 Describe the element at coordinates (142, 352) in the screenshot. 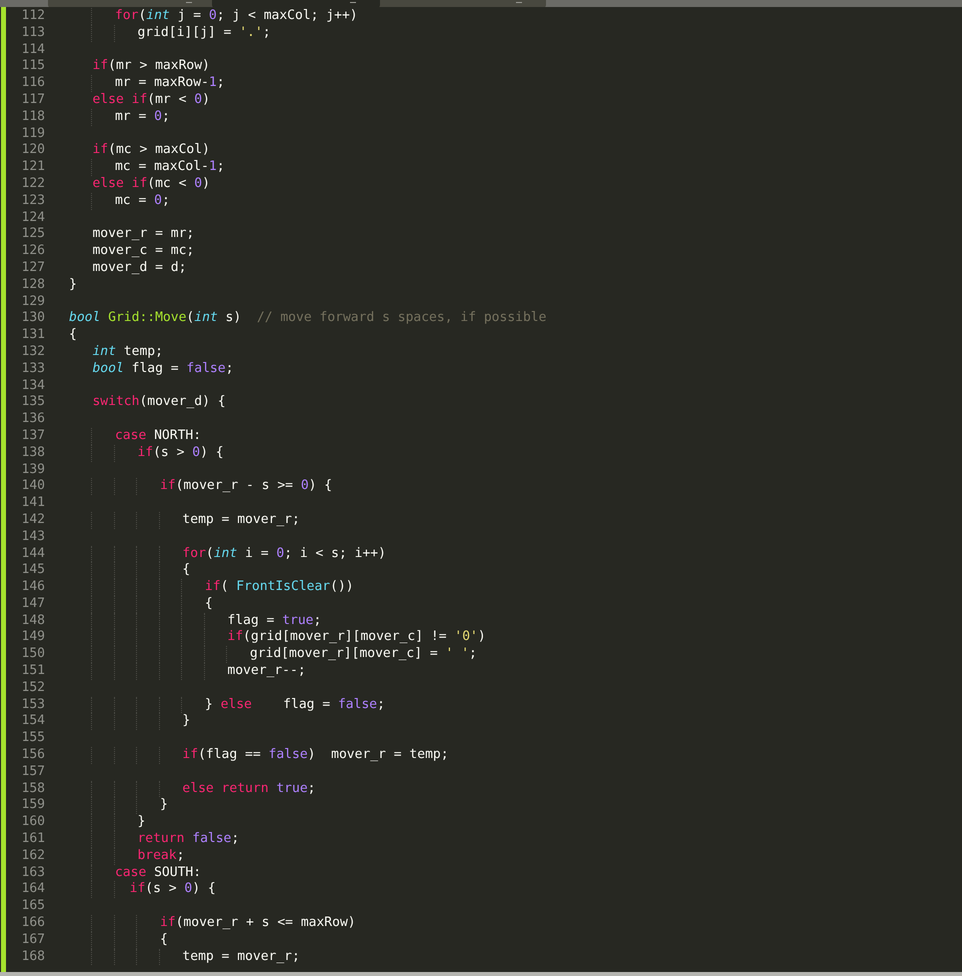

I see `code-token: temp;` at that location.